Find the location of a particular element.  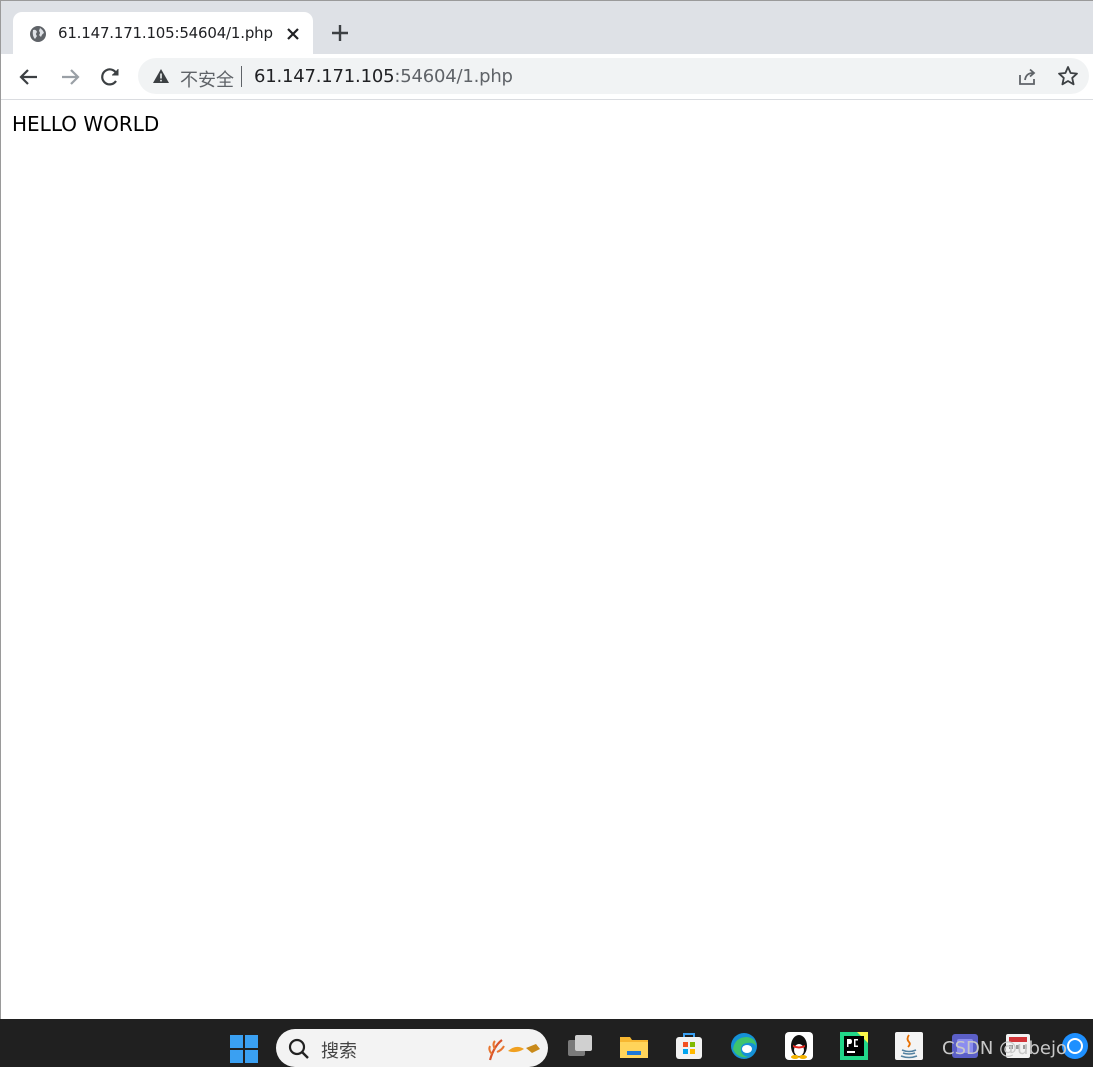

page-body-text: HELLO WORLD is located at coordinates (86, 124).